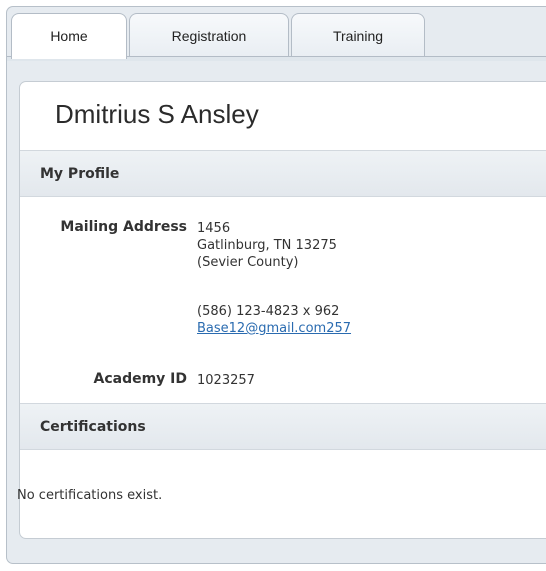  Describe the element at coordinates (69, 36) in the screenshot. I see `tab-home: Home` at that location.